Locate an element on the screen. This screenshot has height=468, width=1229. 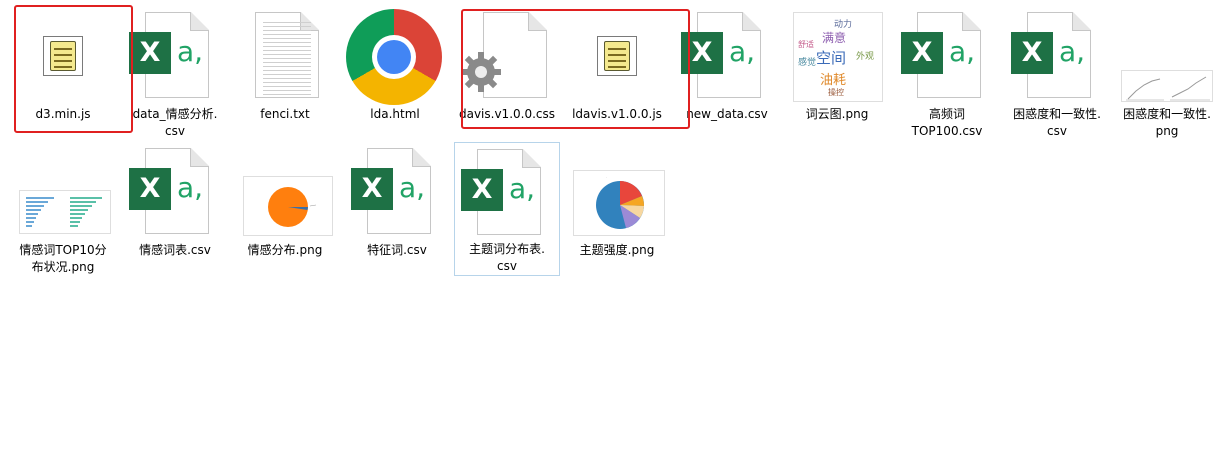
file-label: data_情感分析. csv is located at coordinates (175, 122).